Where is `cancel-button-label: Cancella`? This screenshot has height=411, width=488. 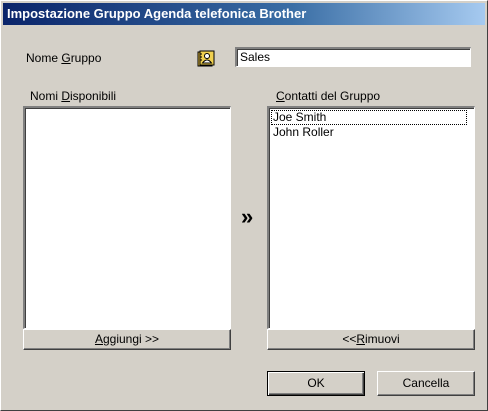 cancel-button-label: Cancella is located at coordinates (426, 383).